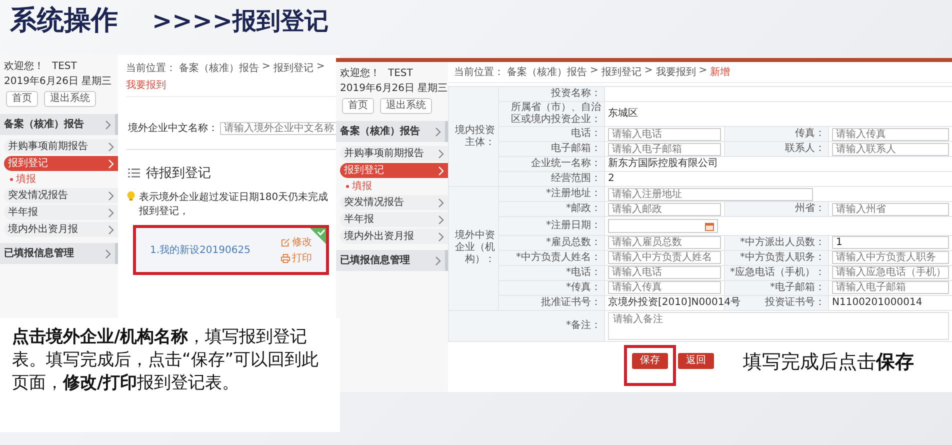 The width and height of the screenshot is (952, 445). What do you see at coordinates (285, 242) in the screenshot?
I see `edit-icon` at bounding box center [285, 242].